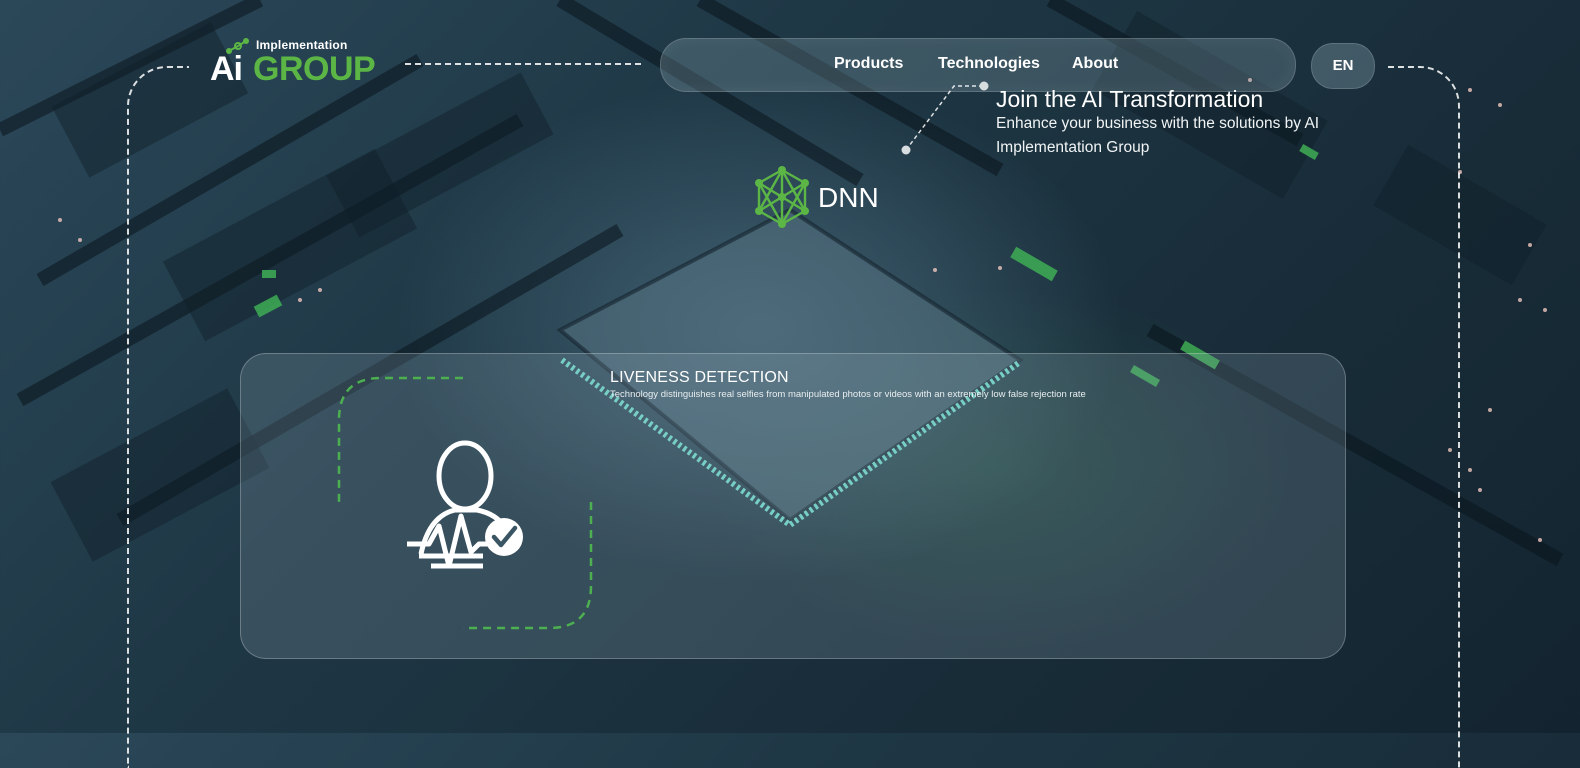 The width and height of the screenshot is (1580, 768). I want to click on feature-title: LIVENESS DETECTION, so click(699, 377).